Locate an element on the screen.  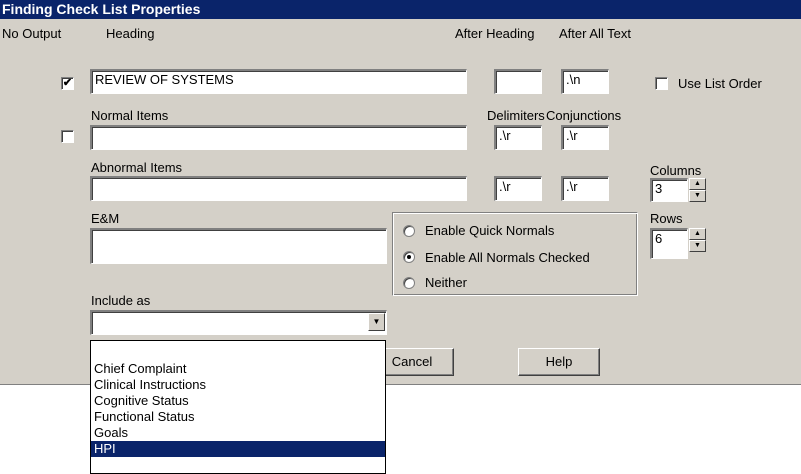
radio-selected-dot is located at coordinates (409, 257).